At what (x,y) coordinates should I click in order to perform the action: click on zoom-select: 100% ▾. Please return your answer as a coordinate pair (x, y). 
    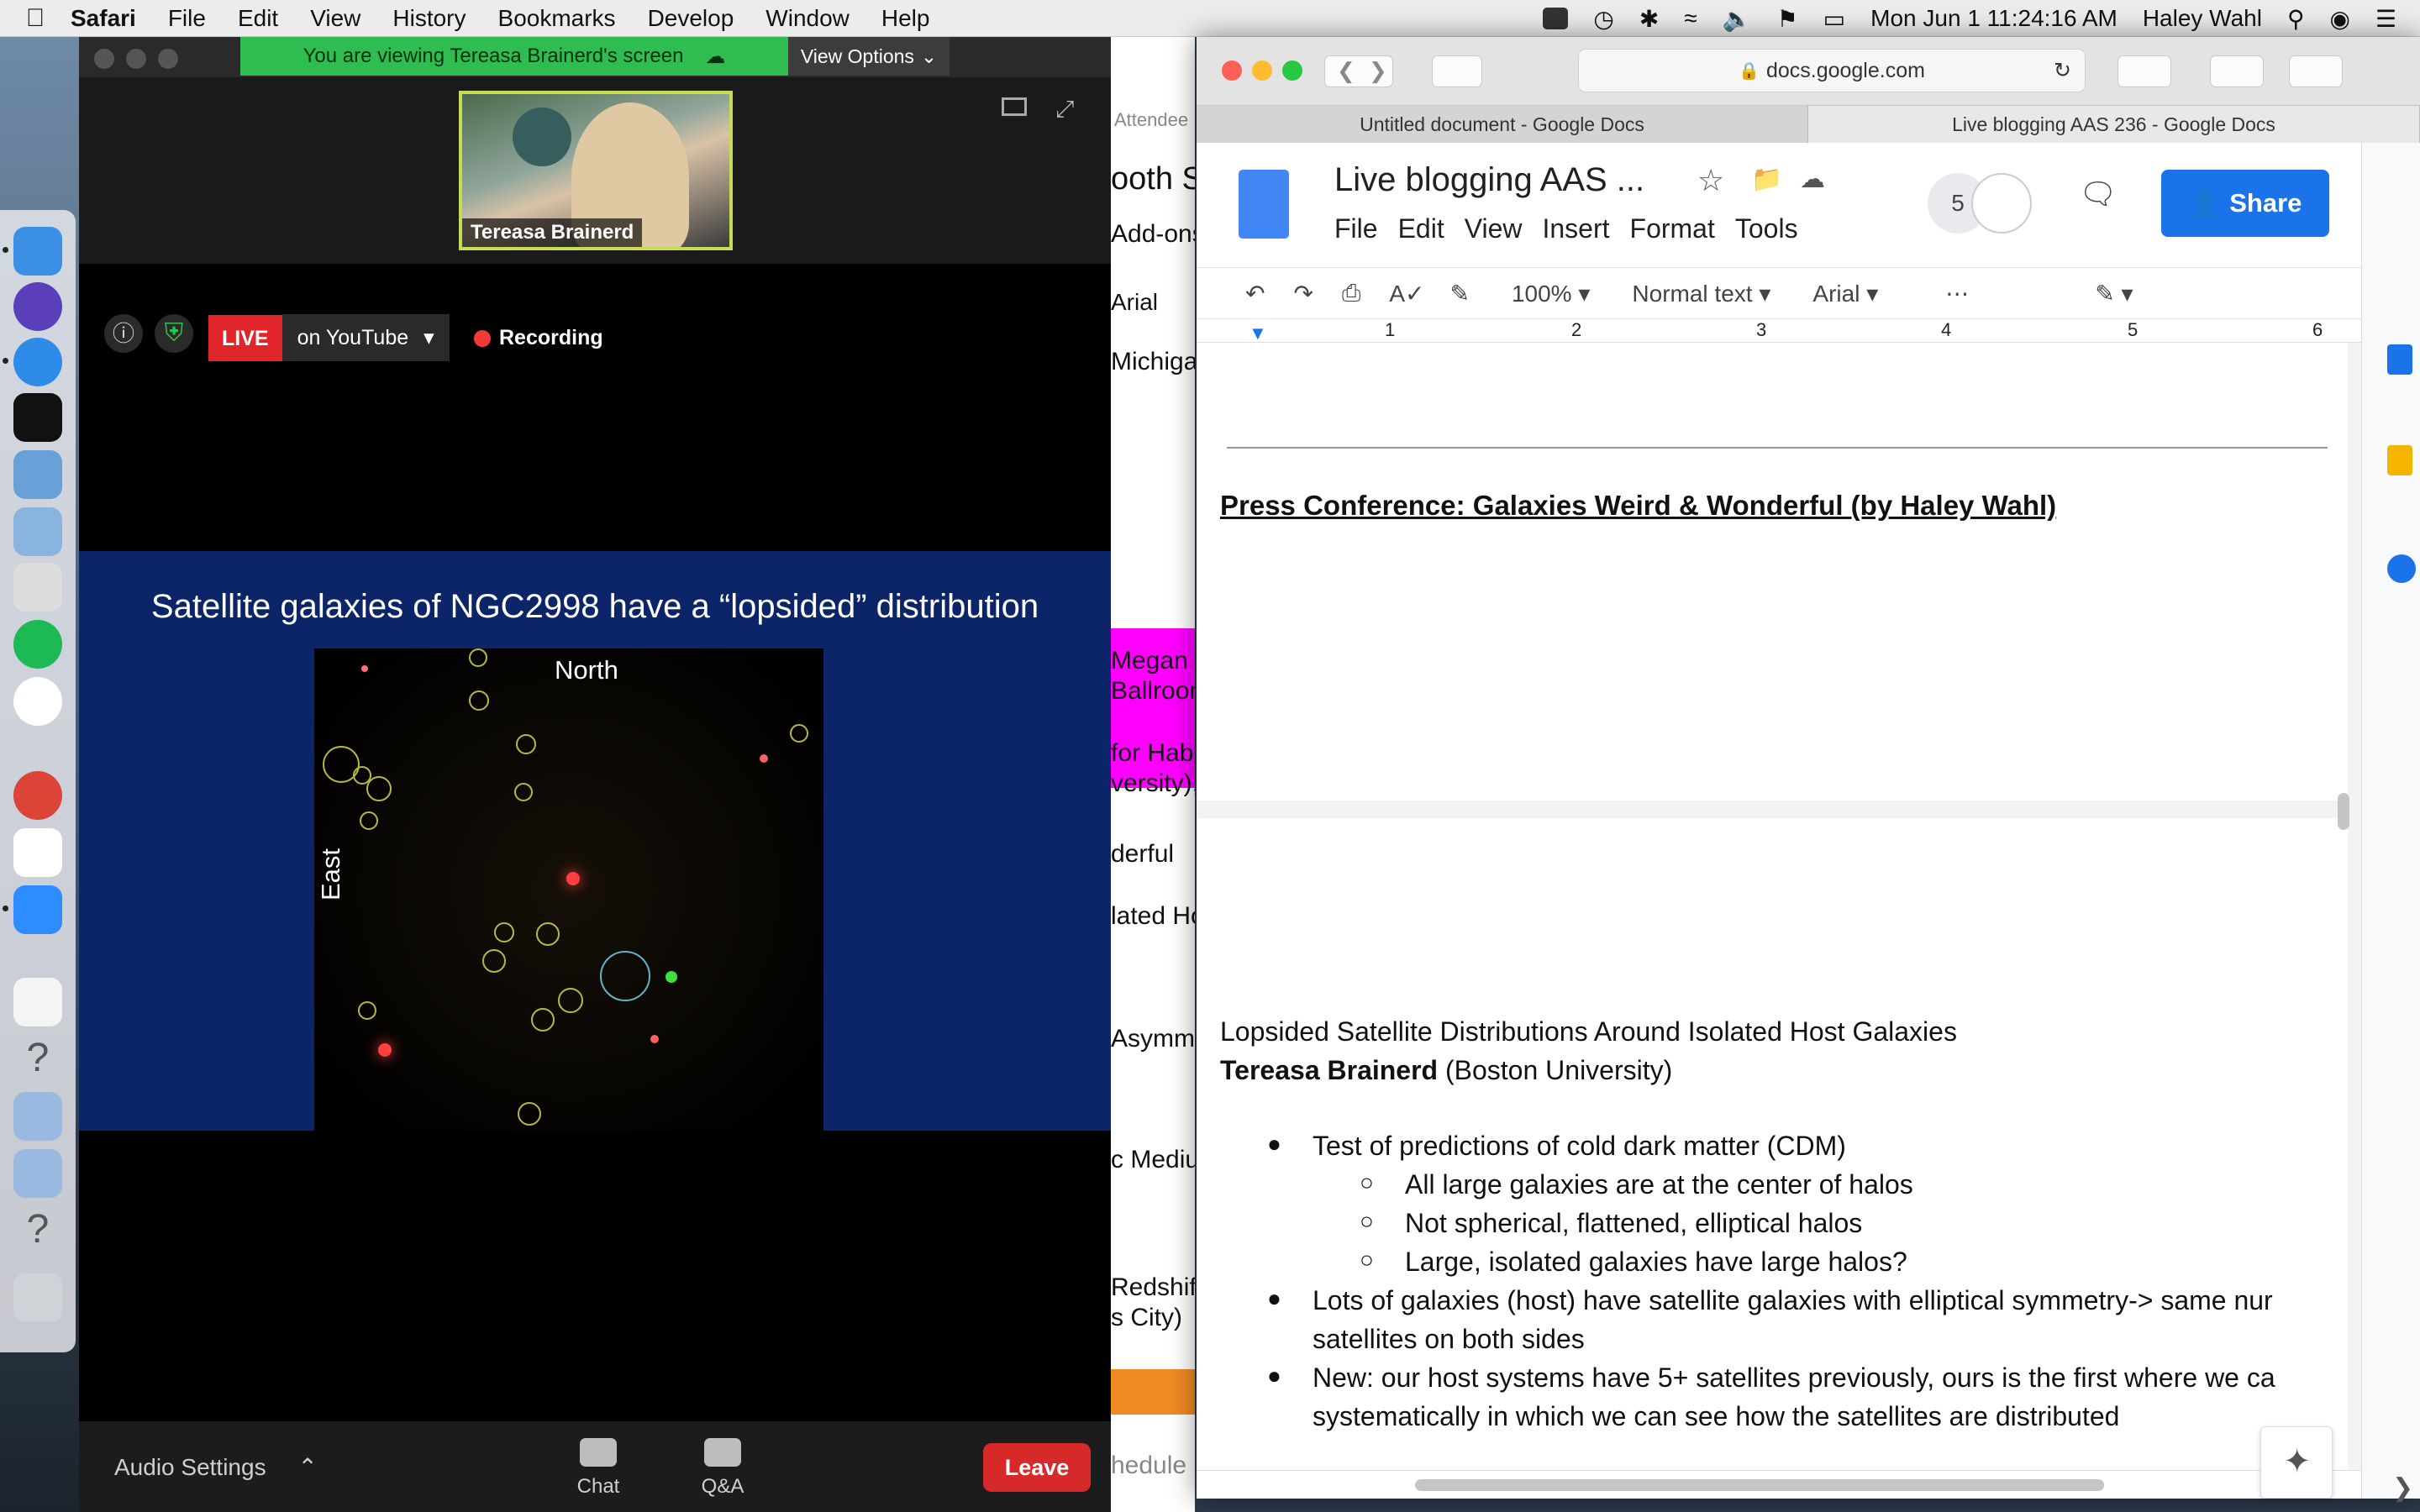
    Looking at the image, I should click on (1551, 293).